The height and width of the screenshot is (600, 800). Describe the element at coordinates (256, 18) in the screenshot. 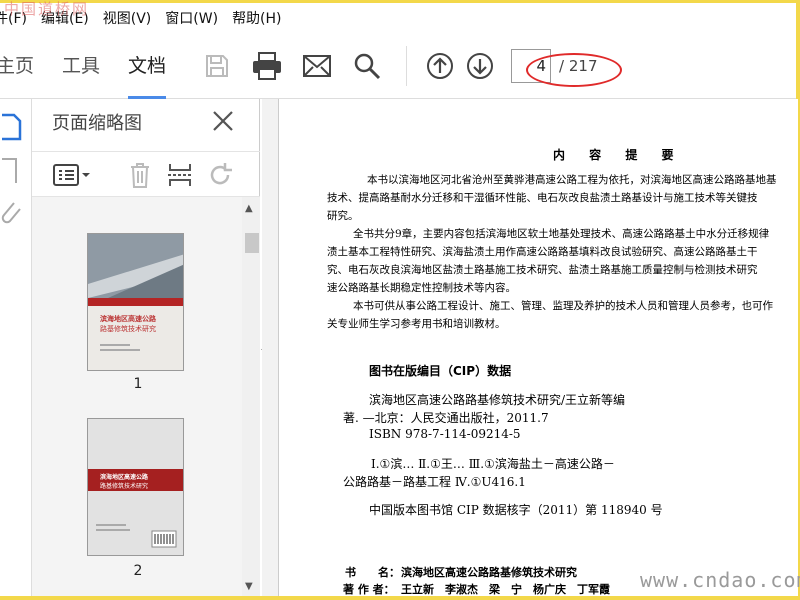

I see `menu-help: 帮助(H)` at that location.